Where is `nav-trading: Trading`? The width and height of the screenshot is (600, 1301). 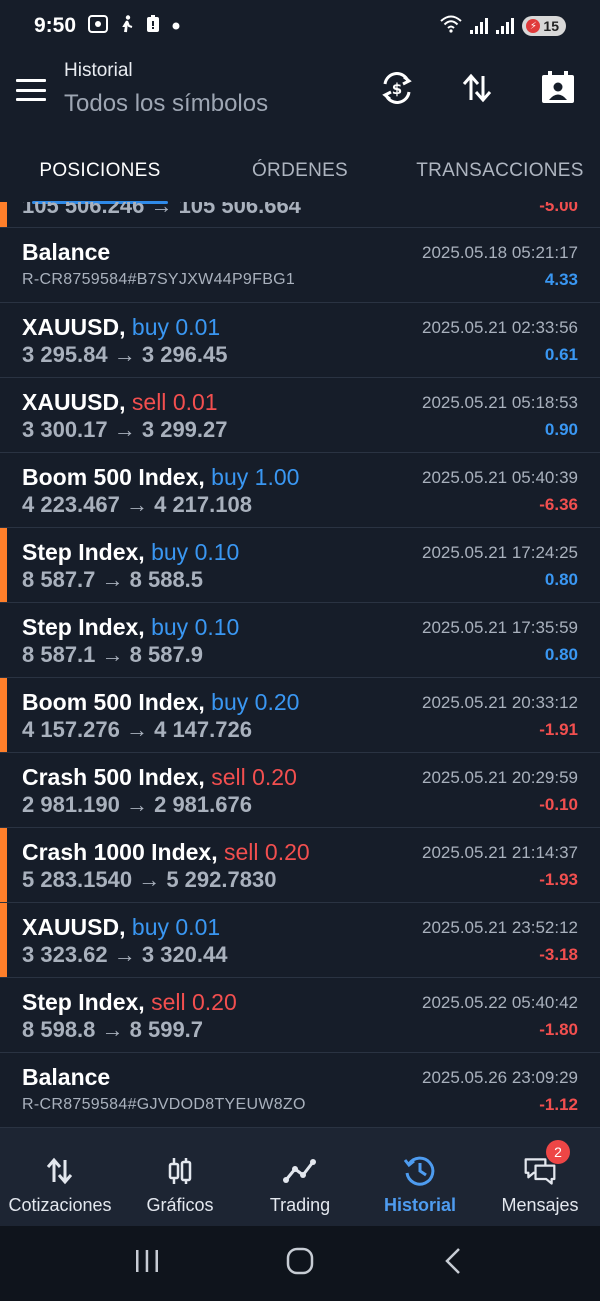
nav-trading: Trading is located at coordinates (300, 1177).